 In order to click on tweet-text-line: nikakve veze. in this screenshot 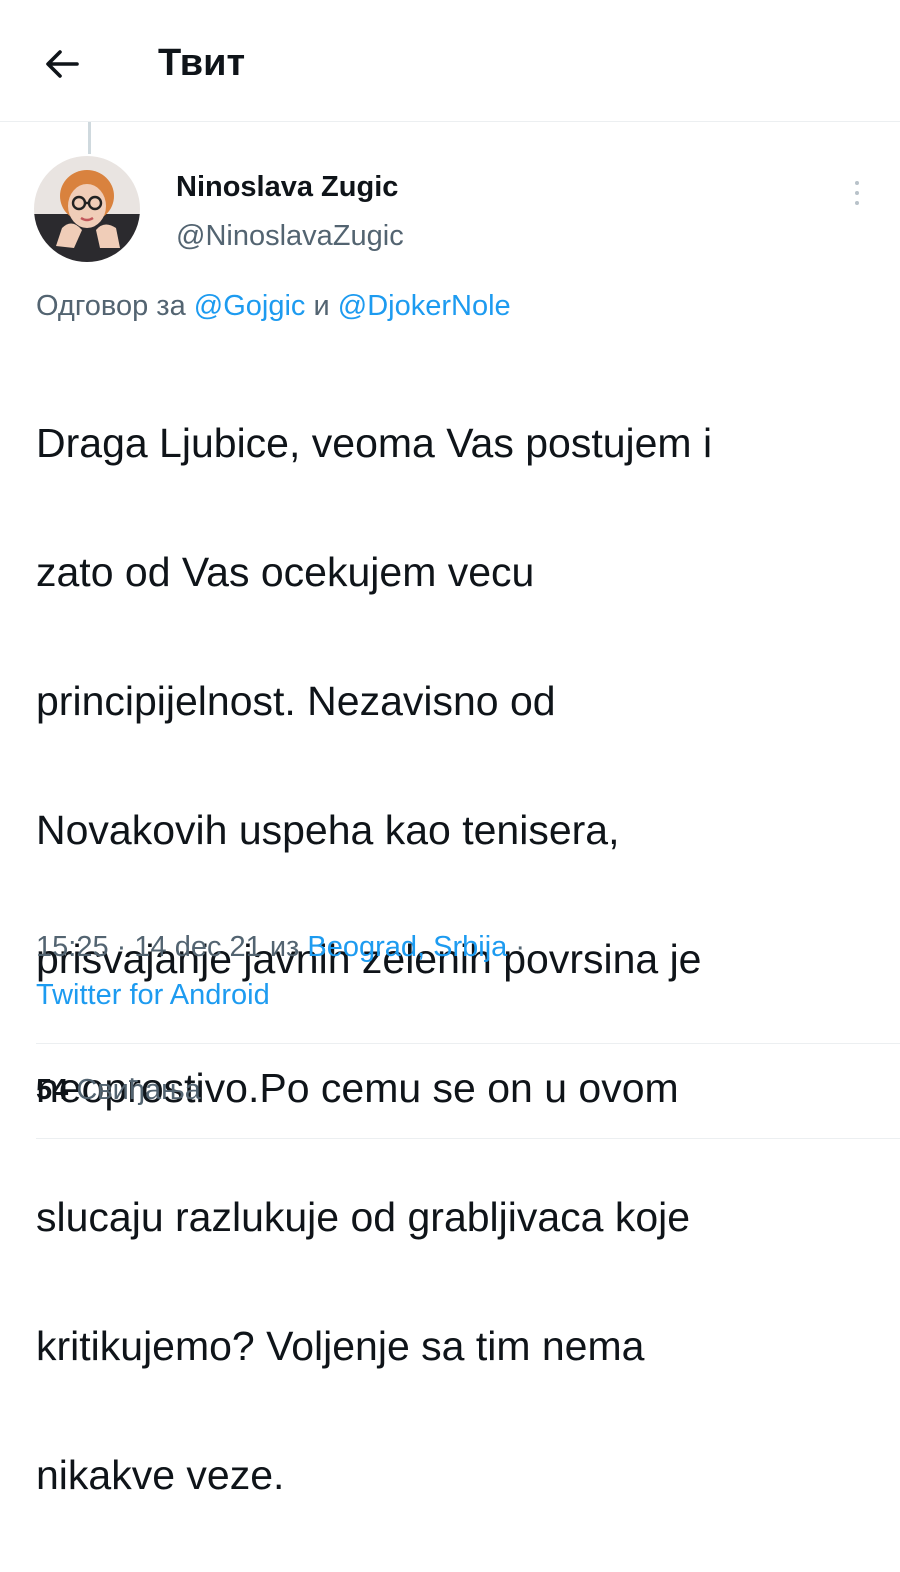, I will do `click(160, 1474)`.